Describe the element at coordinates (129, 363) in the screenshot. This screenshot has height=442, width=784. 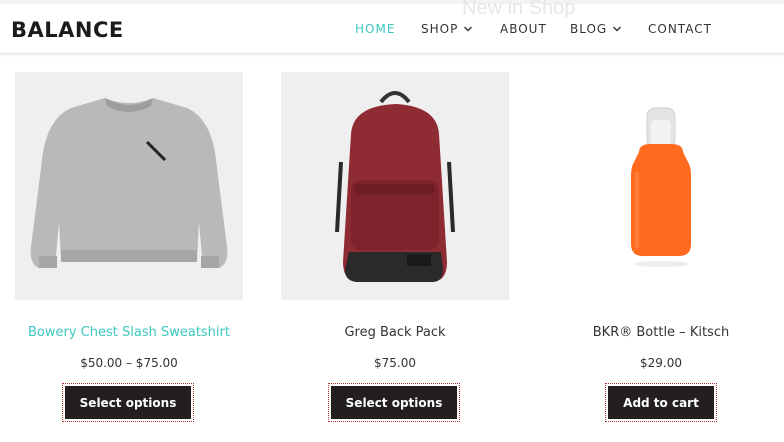
I see `product-price: $50.00 – $75.00` at that location.